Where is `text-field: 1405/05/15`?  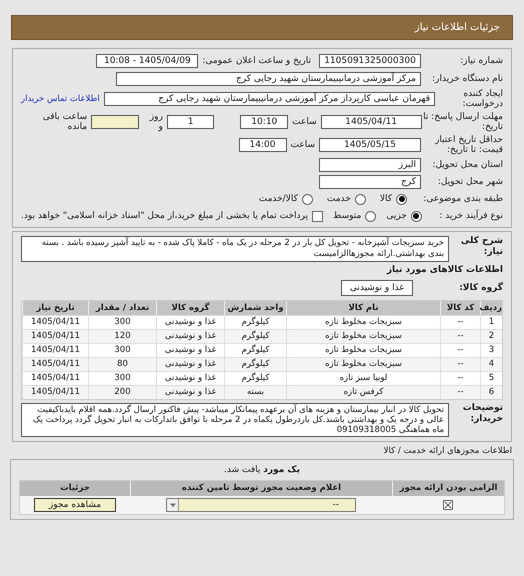 text-field: 1405/05/15 is located at coordinates (370, 145).